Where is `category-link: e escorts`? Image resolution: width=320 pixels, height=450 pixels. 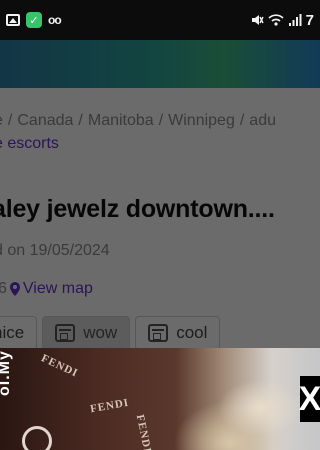
category-link: e escorts is located at coordinates (160, 144).